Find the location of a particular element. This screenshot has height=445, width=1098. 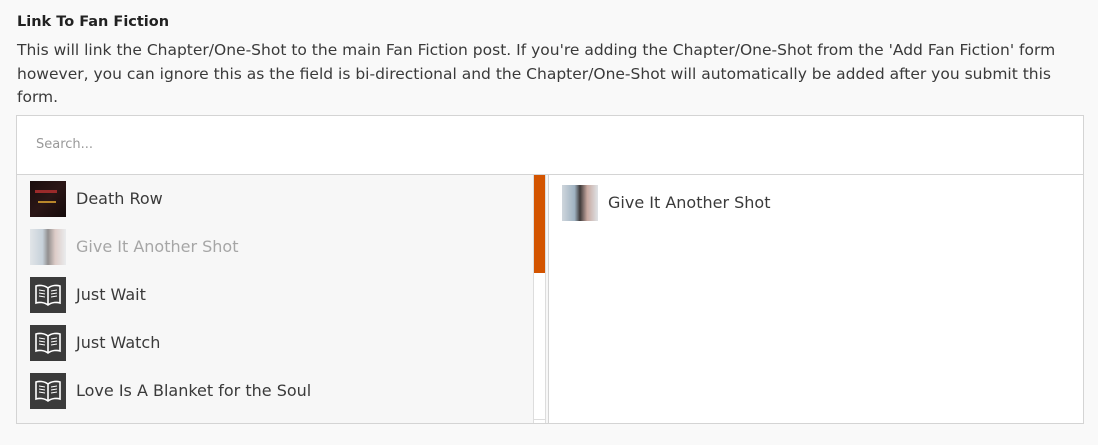

choice-item-just-watch: Just Watch is located at coordinates (282, 343).